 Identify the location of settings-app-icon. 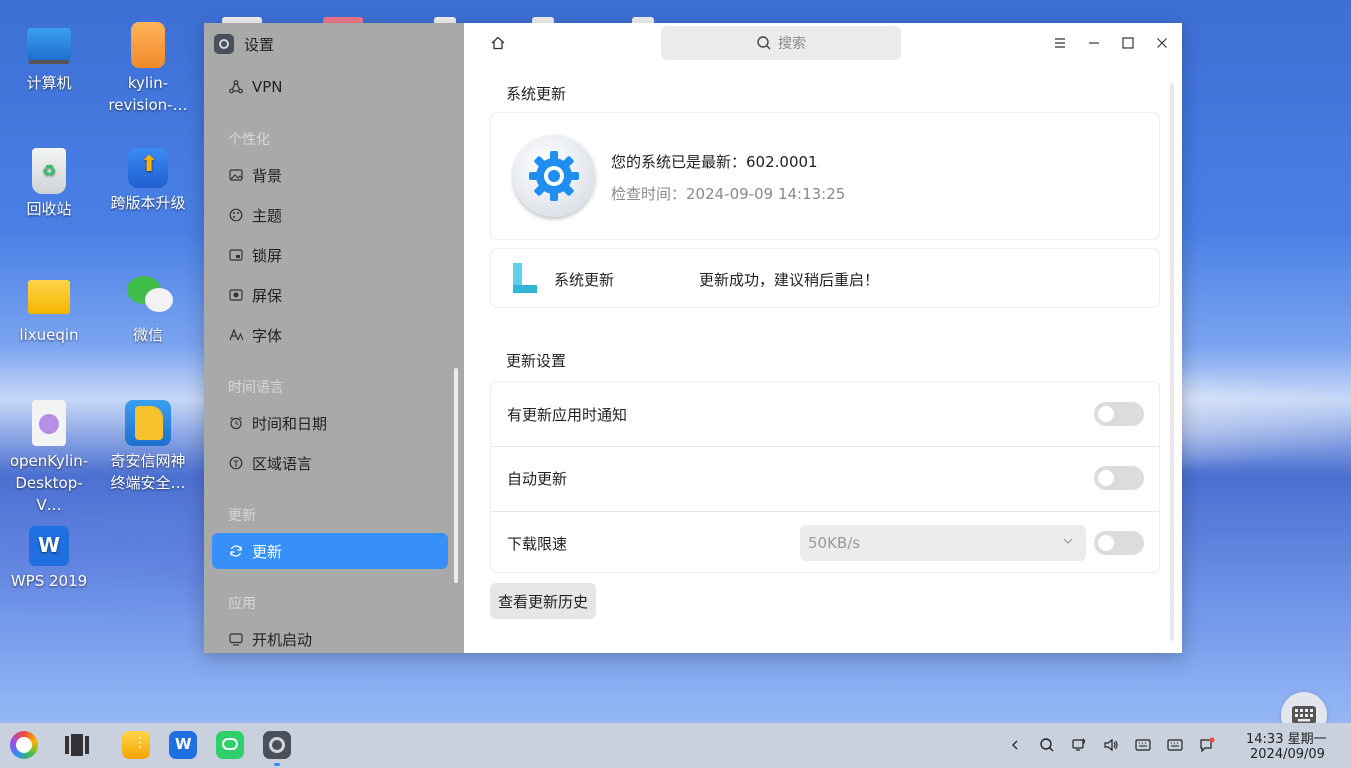
(224, 44).